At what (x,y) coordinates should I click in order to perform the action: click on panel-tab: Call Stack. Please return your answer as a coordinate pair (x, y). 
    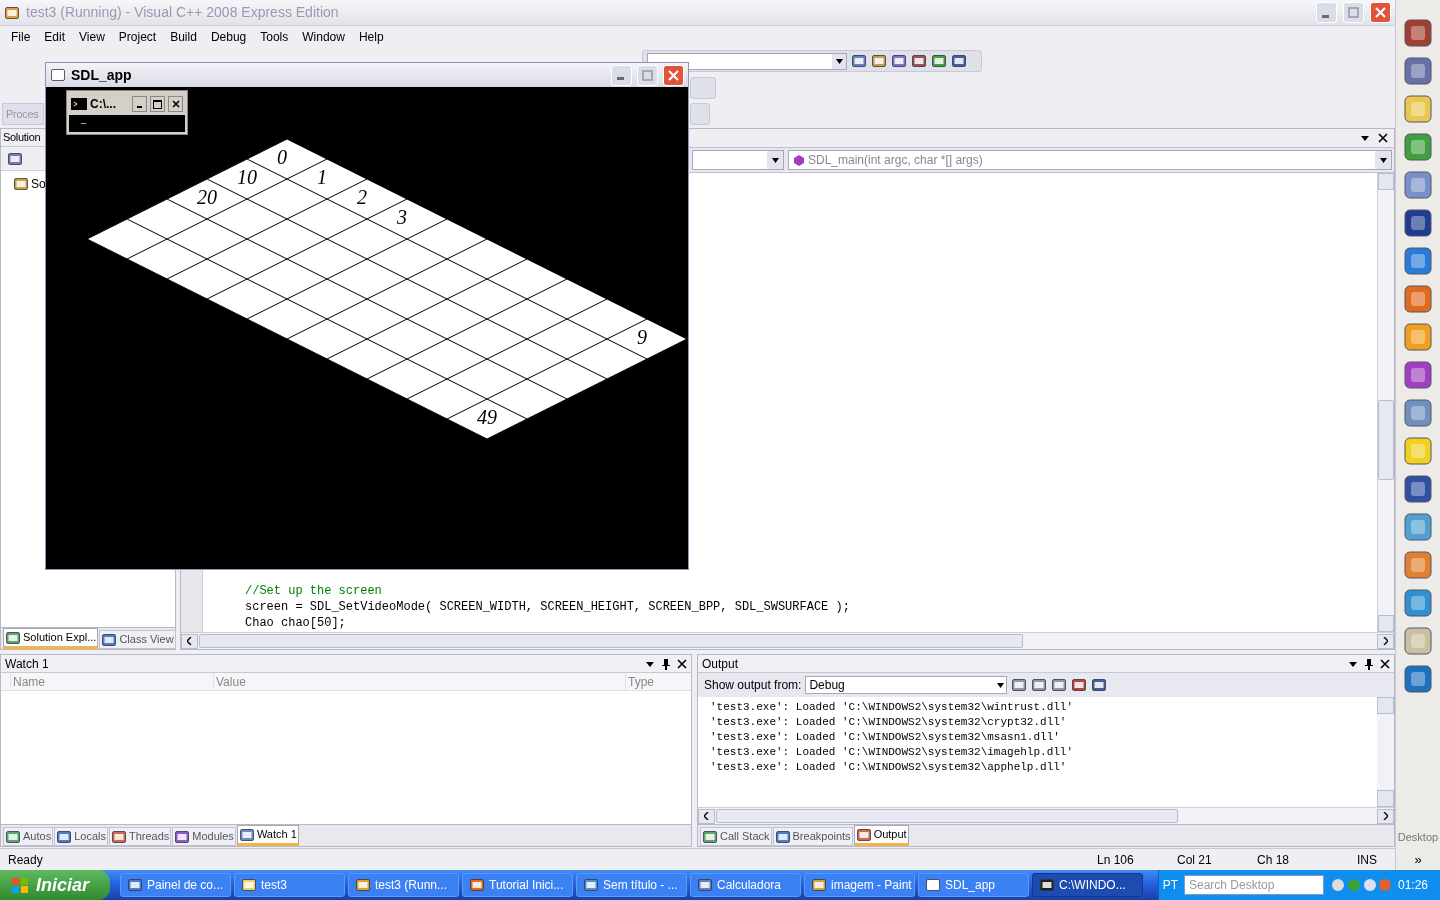
    Looking at the image, I should click on (736, 836).